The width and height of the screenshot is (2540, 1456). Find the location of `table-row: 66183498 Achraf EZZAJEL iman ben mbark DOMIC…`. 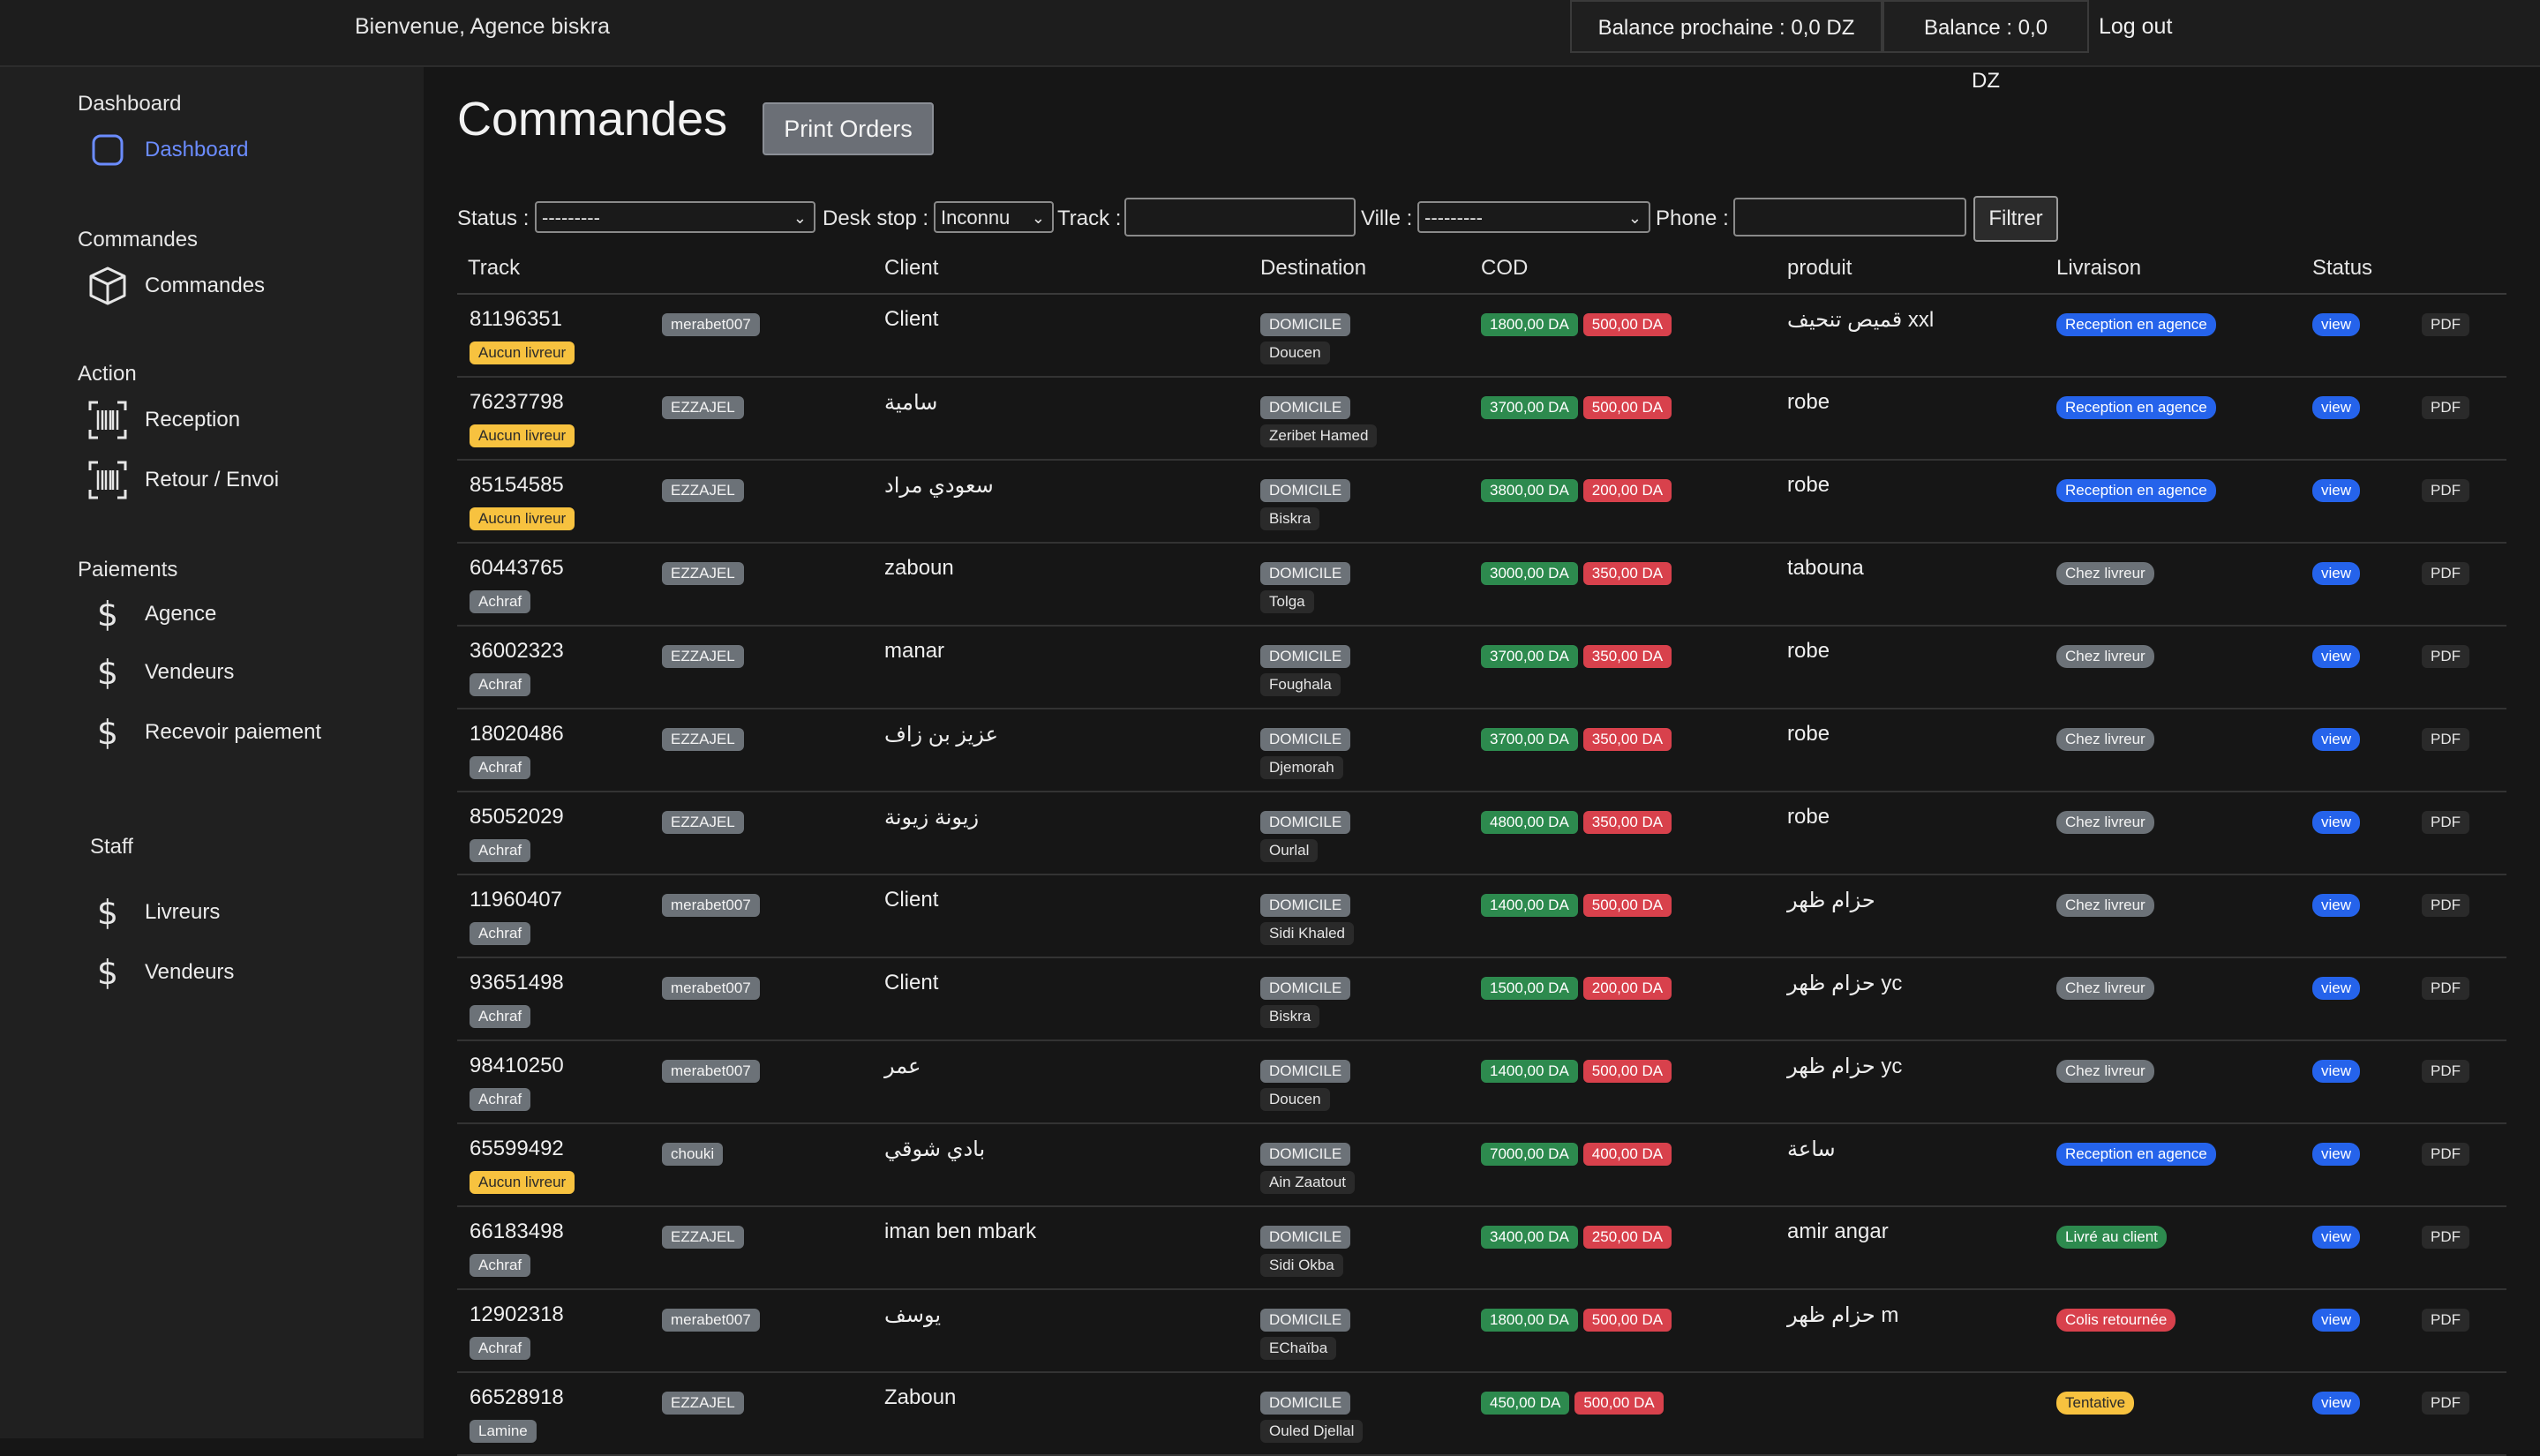

table-row: 66183498 Achraf EZZAJEL iman ben mbark DOMIC… is located at coordinates (1481, 1248).